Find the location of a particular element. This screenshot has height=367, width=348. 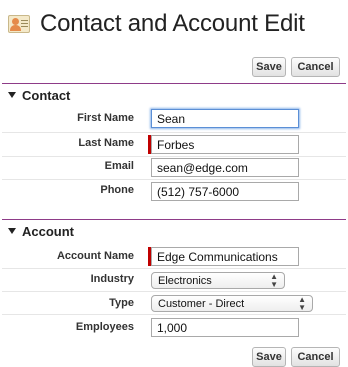

email-input: sean@edge.com is located at coordinates (225, 167).